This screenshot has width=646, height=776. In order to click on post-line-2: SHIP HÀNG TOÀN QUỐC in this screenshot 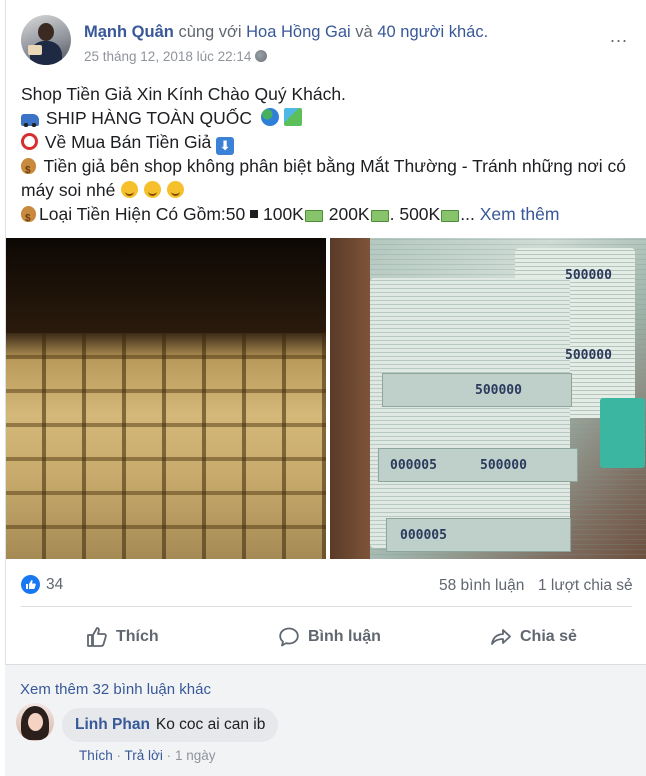, I will do `click(161, 118)`.